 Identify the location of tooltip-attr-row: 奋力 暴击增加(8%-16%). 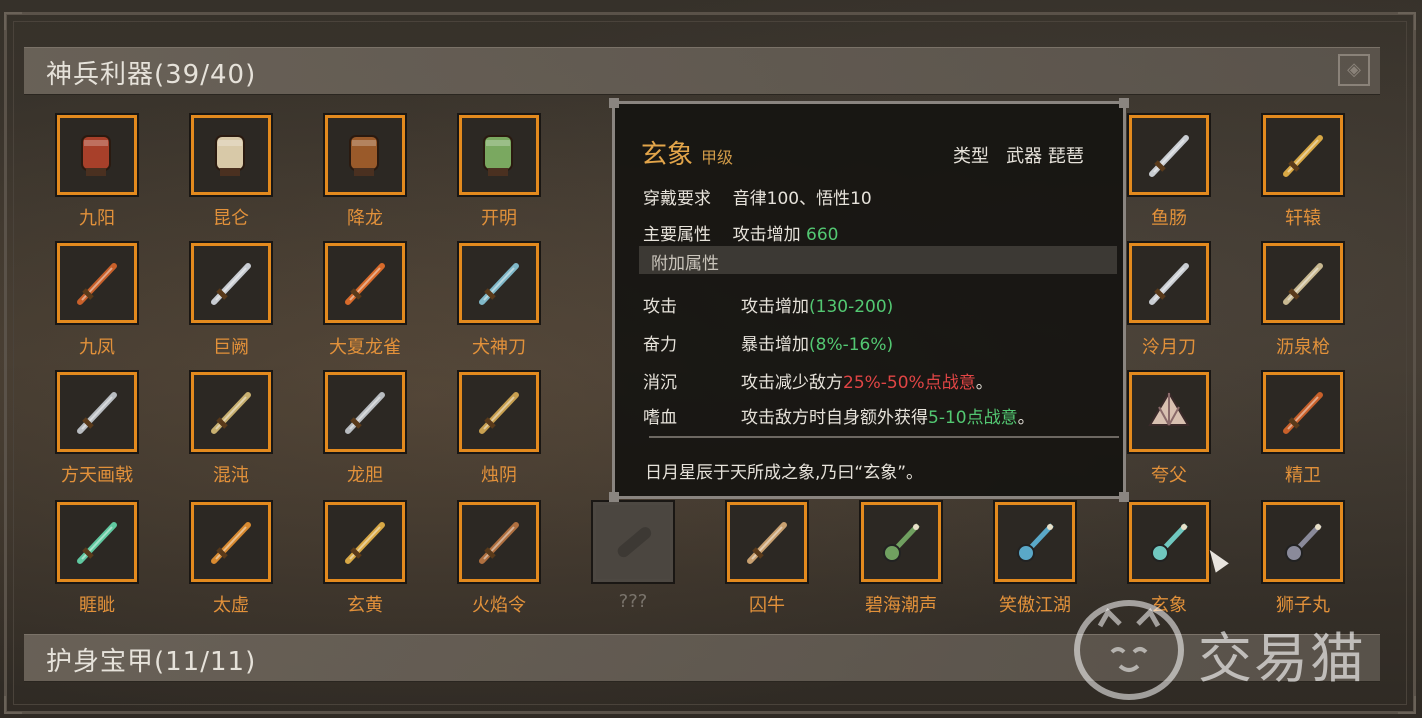
(768, 342).